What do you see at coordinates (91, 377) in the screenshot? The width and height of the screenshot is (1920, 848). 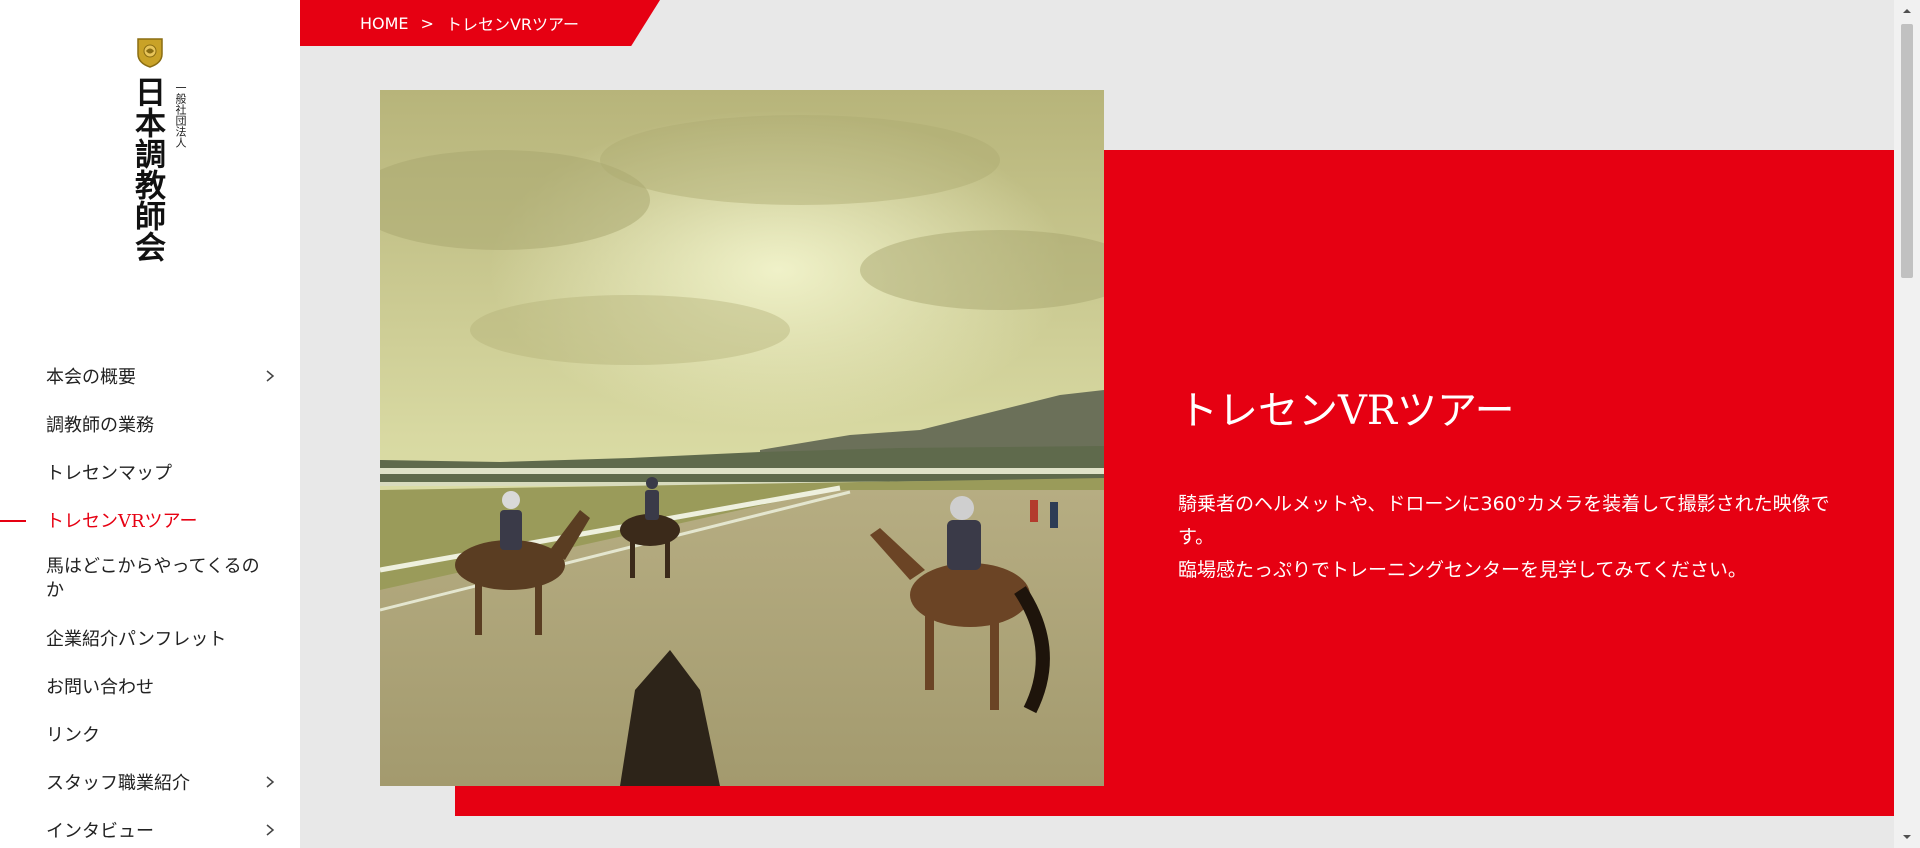 I see `nav-item-label: 本会の概要` at bounding box center [91, 377].